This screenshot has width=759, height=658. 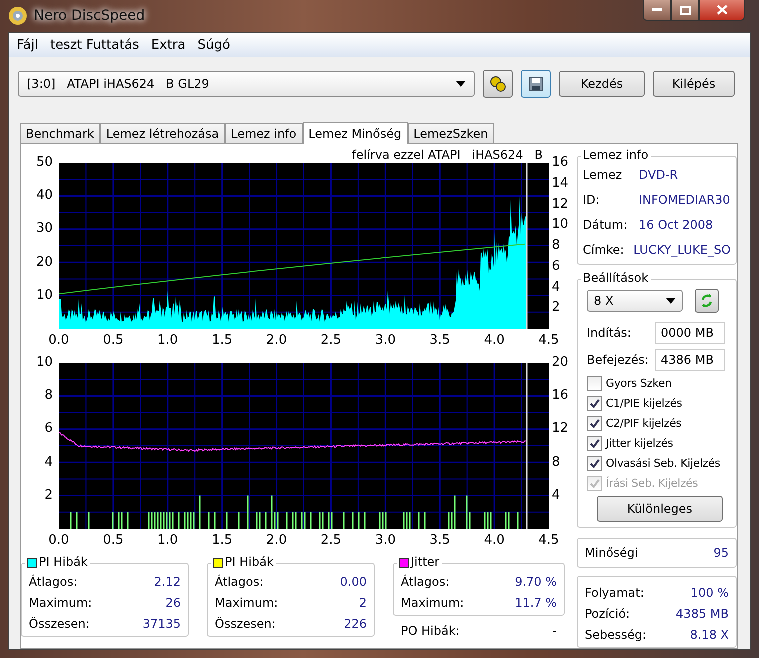 I want to click on refresh-button, so click(x=707, y=301).